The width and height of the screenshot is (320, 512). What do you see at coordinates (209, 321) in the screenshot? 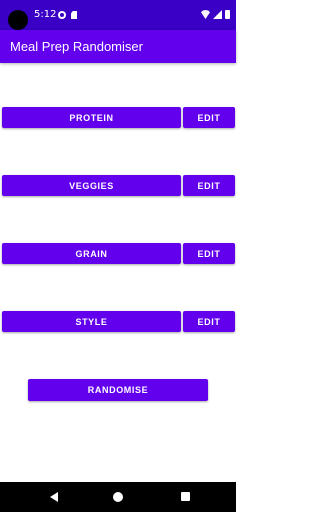
I see `edit-style-button: EDIT` at bounding box center [209, 321].